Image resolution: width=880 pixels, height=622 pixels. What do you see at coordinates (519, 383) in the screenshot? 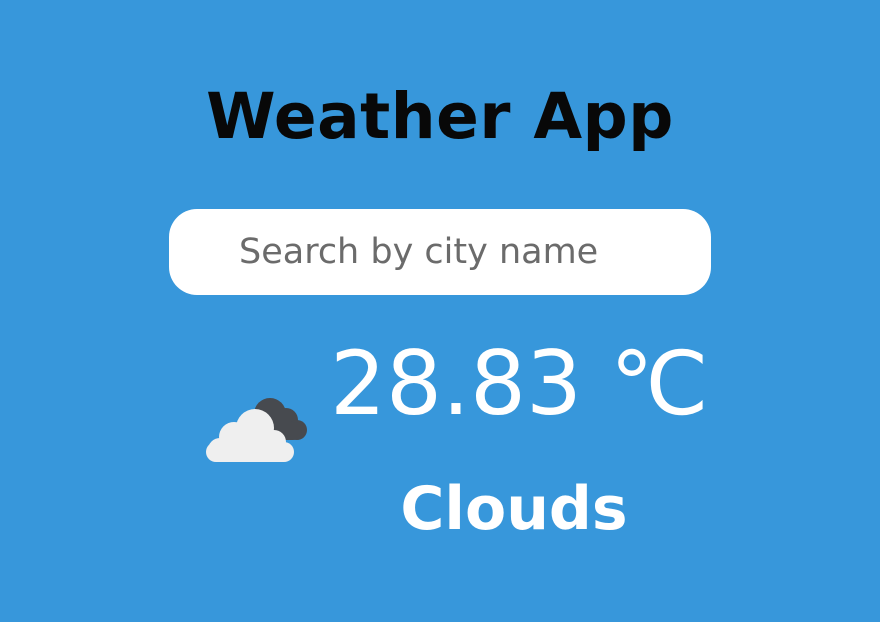
I see `temperature-value: 28.83 ℃` at bounding box center [519, 383].